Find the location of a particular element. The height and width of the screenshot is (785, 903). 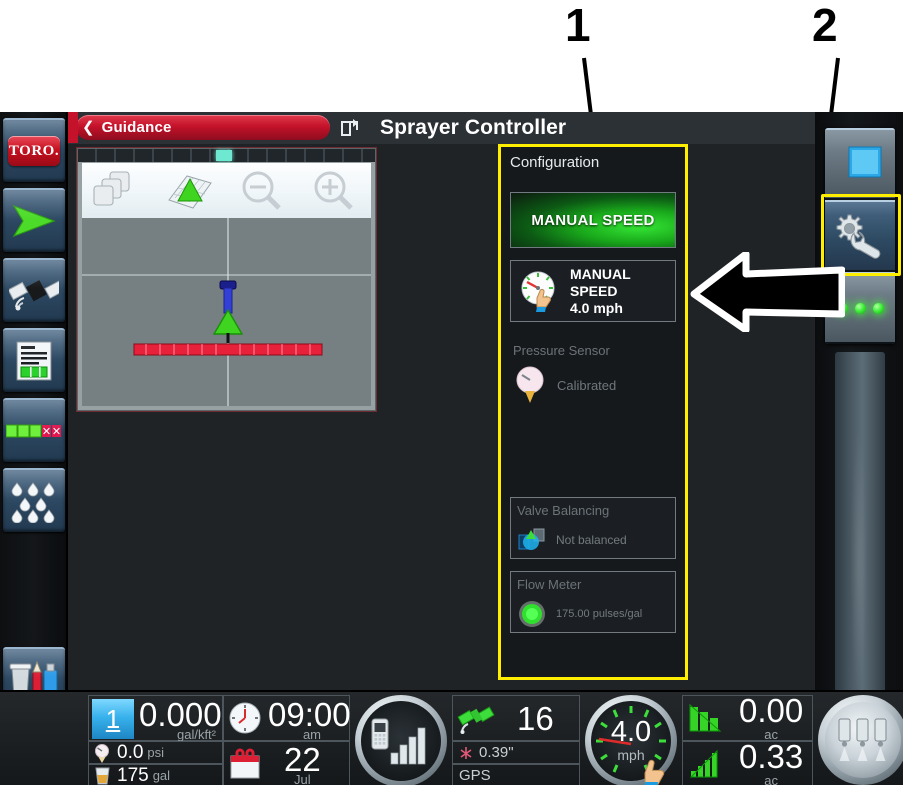

guidance-map-panel is located at coordinates (226, 279).